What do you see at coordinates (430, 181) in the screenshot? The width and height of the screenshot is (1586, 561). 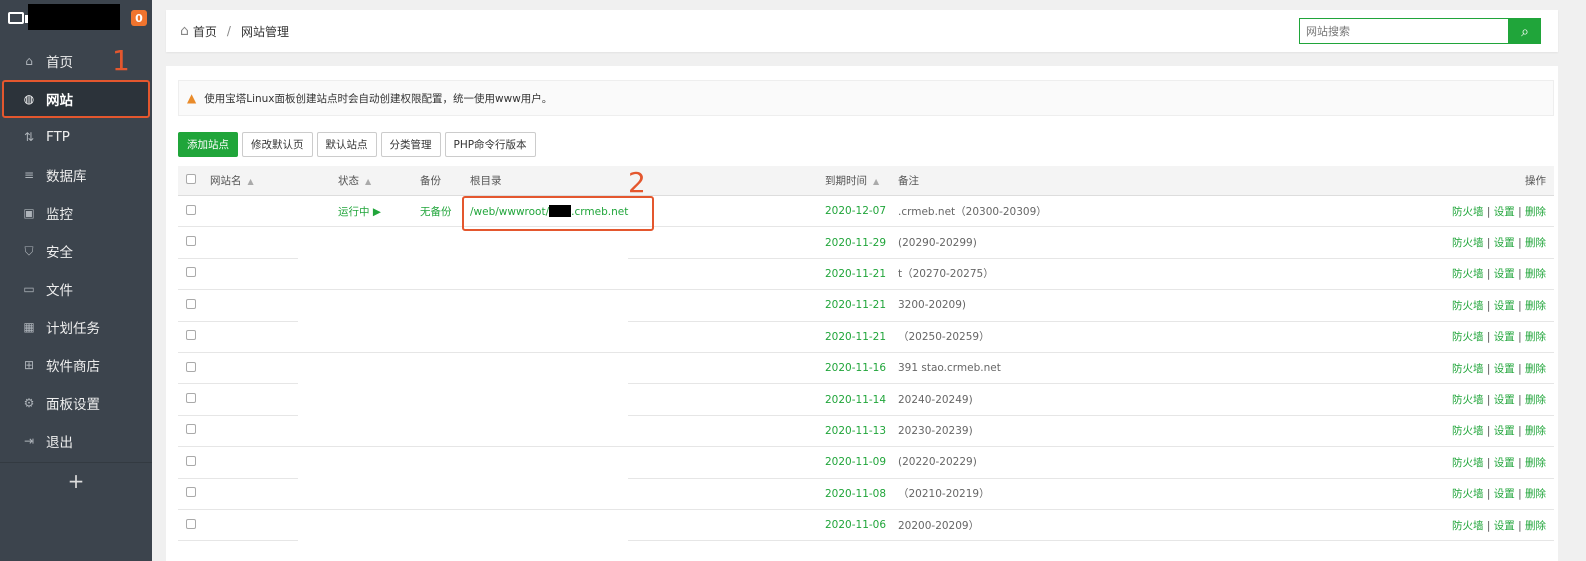 I see `header-backup: 备份` at bounding box center [430, 181].